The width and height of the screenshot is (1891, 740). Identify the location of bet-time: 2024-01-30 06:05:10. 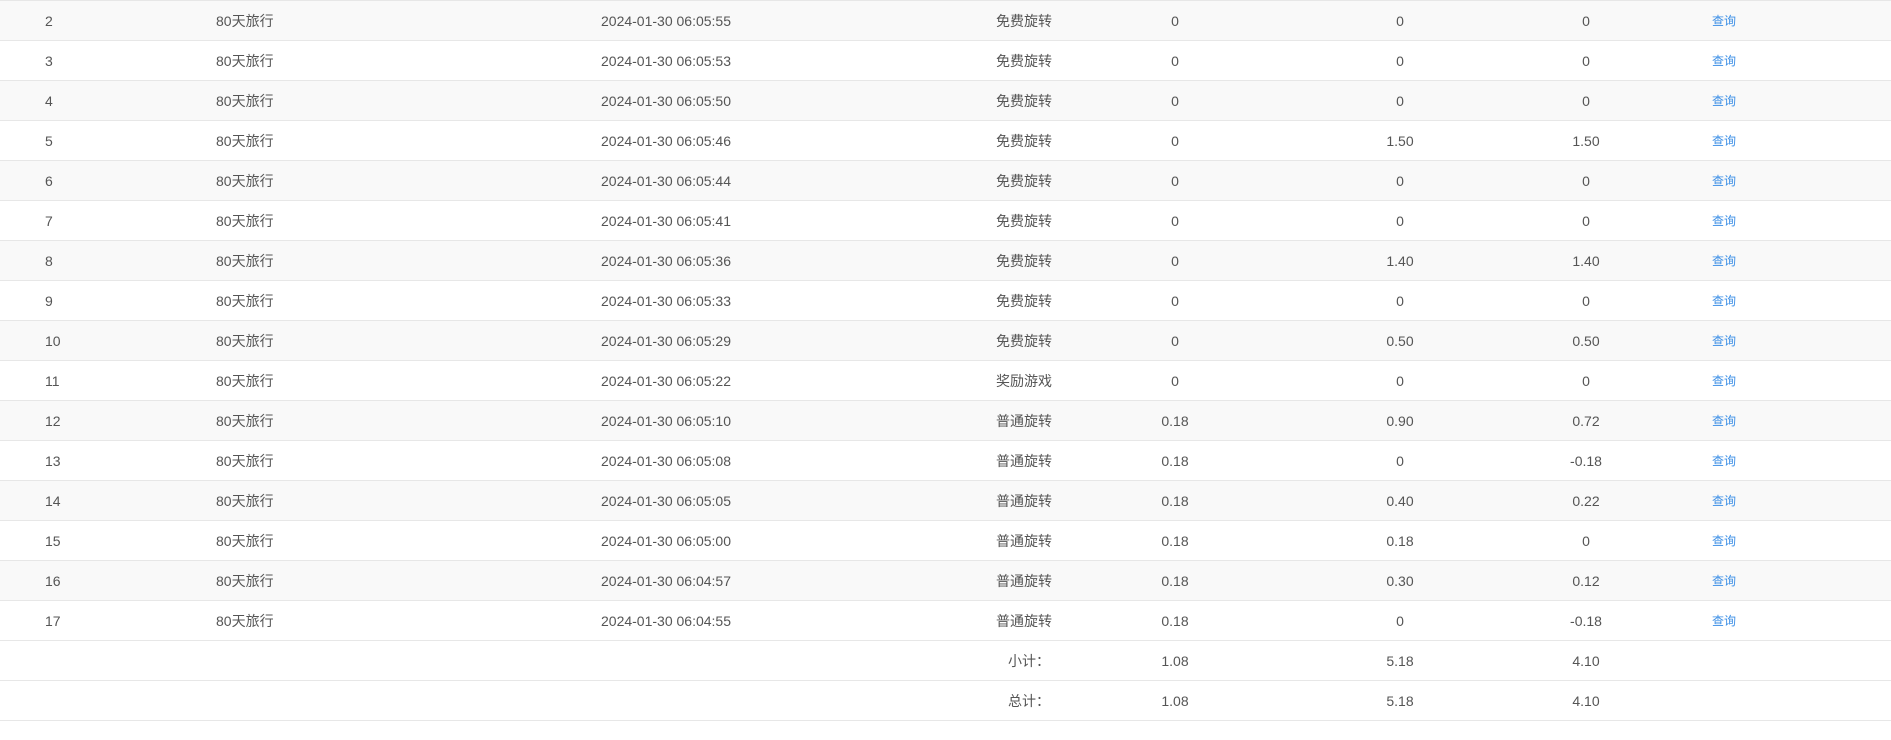
(666, 420).